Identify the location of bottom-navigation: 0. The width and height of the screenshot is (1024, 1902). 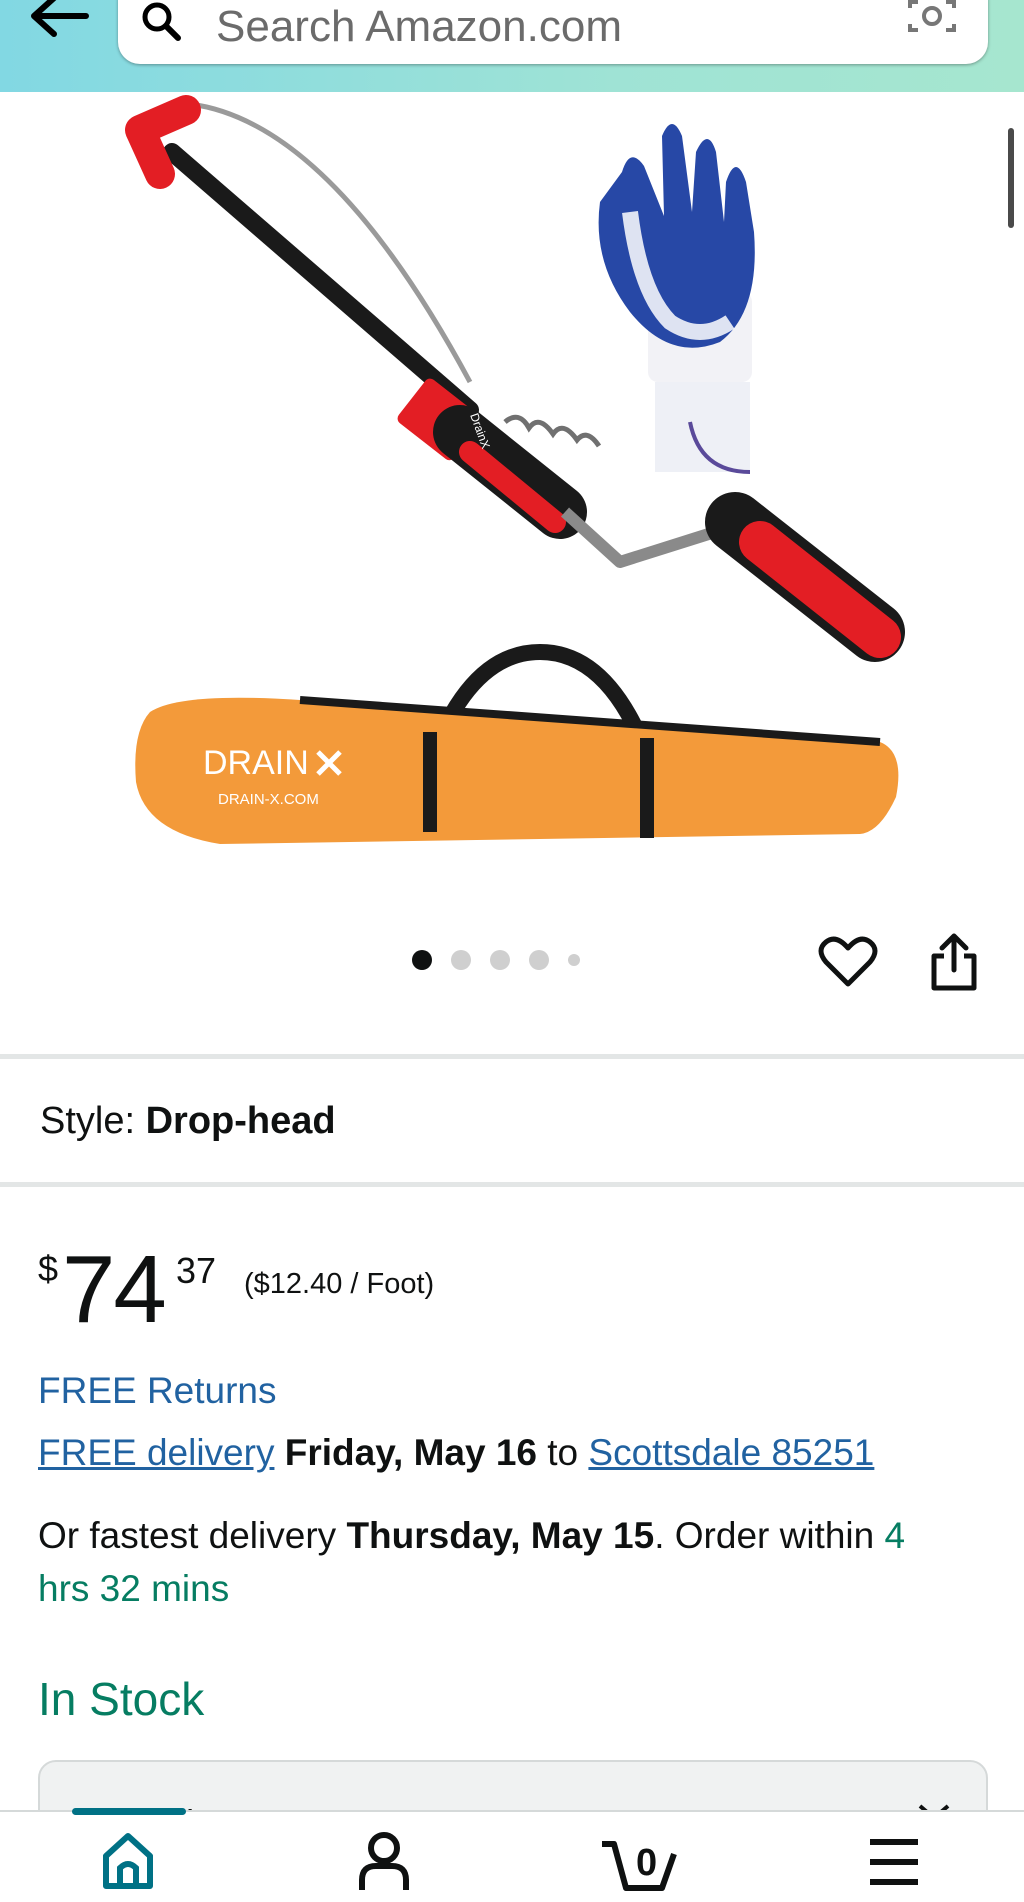
(512, 1855).